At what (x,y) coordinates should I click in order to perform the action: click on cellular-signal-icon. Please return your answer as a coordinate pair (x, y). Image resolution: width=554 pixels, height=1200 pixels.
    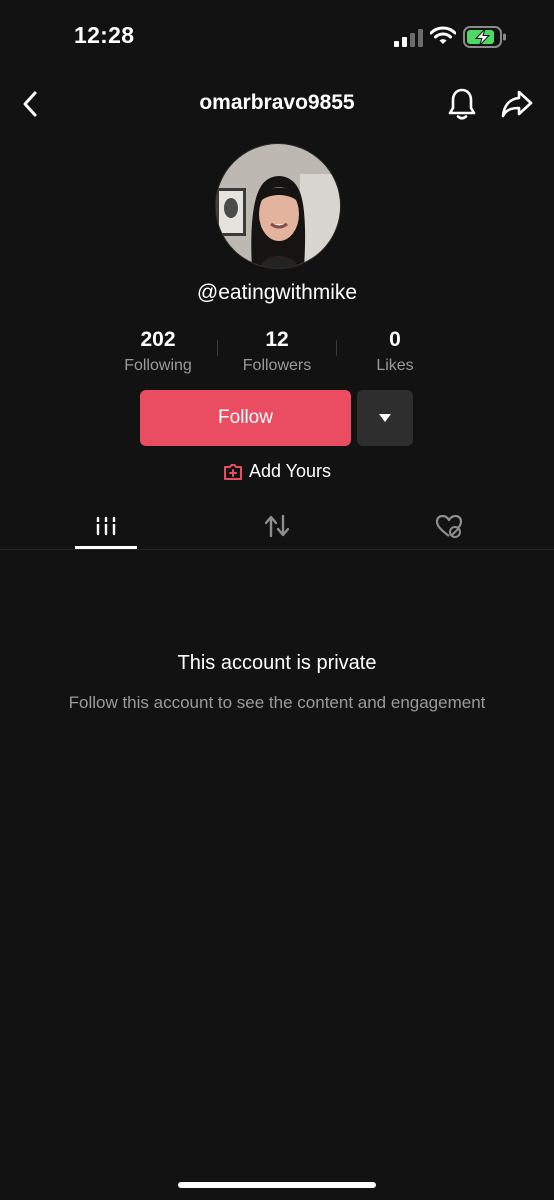
    Looking at the image, I should click on (408, 38).